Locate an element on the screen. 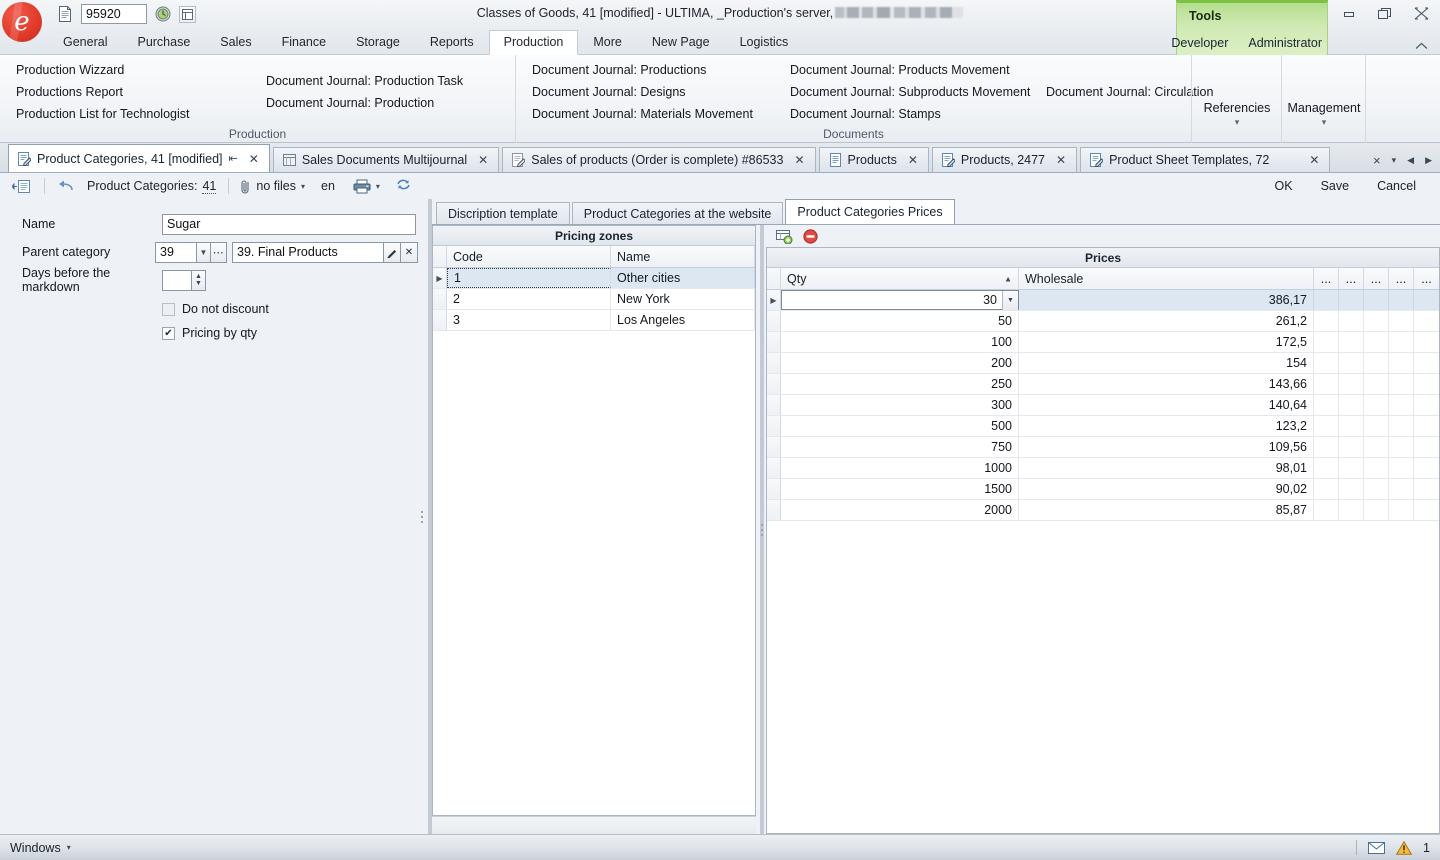  column-header-qty: Qty ▲ is located at coordinates (900, 278).